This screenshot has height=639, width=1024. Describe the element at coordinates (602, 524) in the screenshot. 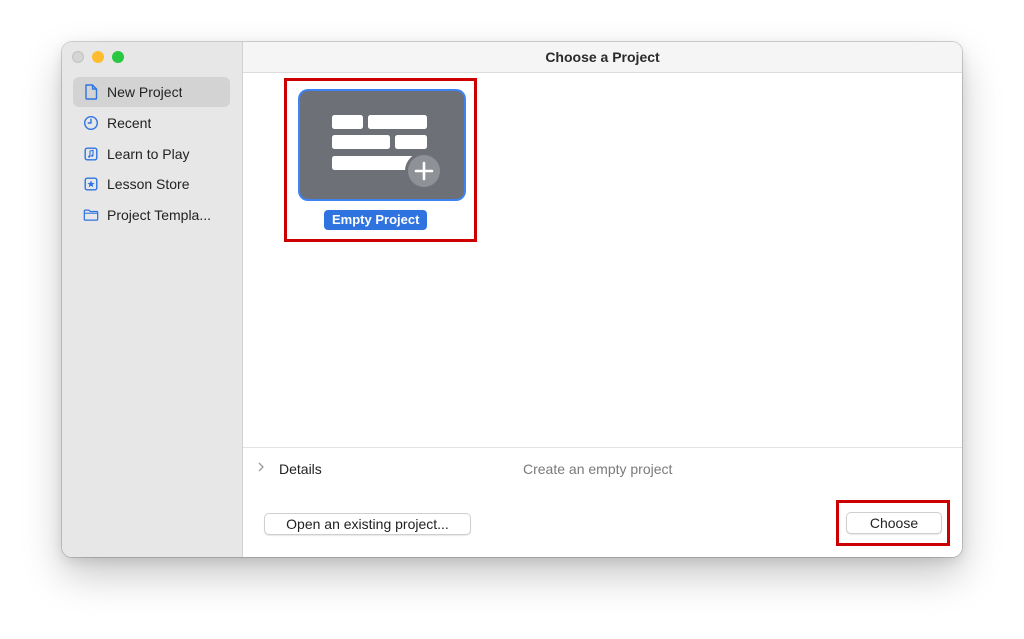

I see `footer-bar: Open an existing project... Choose` at that location.